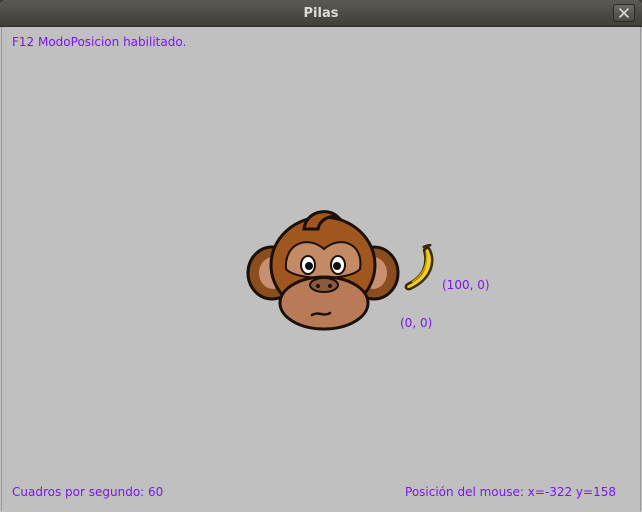 The height and width of the screenshot is (512, 642). I want to click on monkey-face-icon, so click(324, 269).